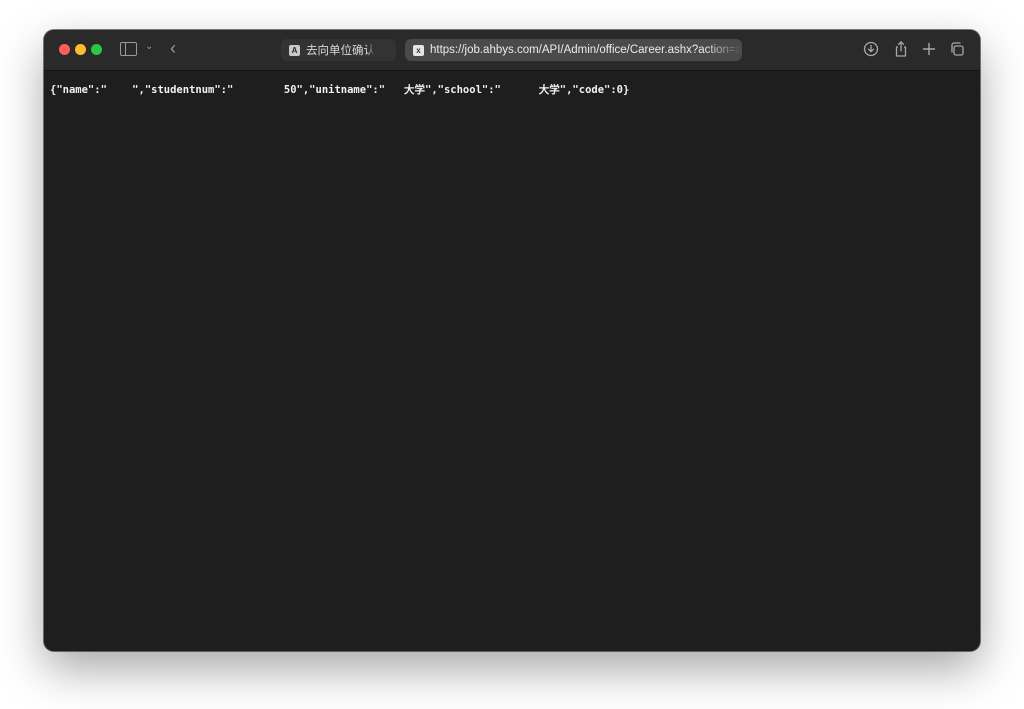 The image size is (1024, 709). I want to click on tab-title: 去向单位确认, so click(340, 51).